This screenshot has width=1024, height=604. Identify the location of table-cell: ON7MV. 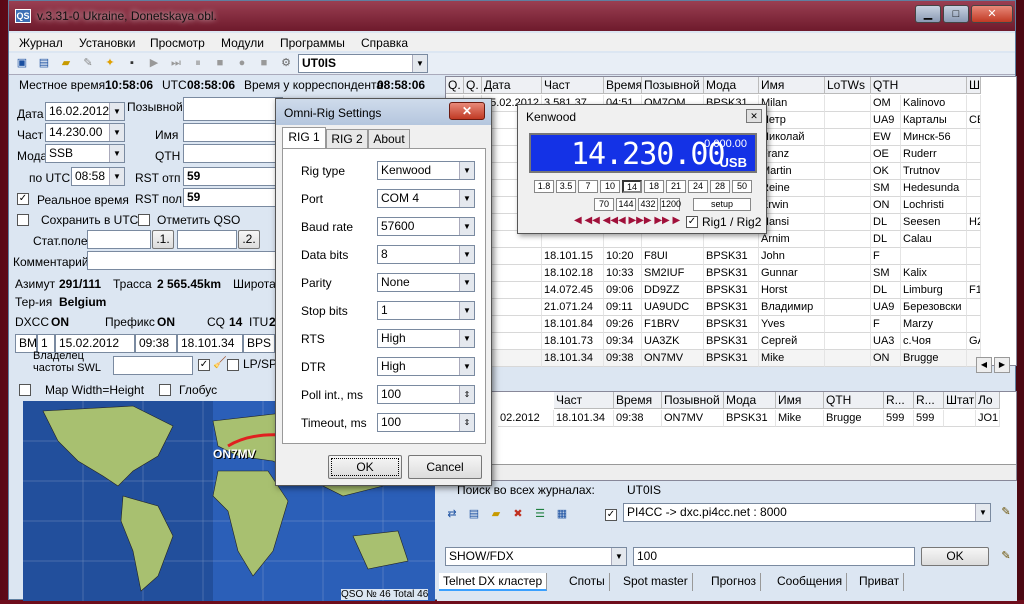
(693, 418).